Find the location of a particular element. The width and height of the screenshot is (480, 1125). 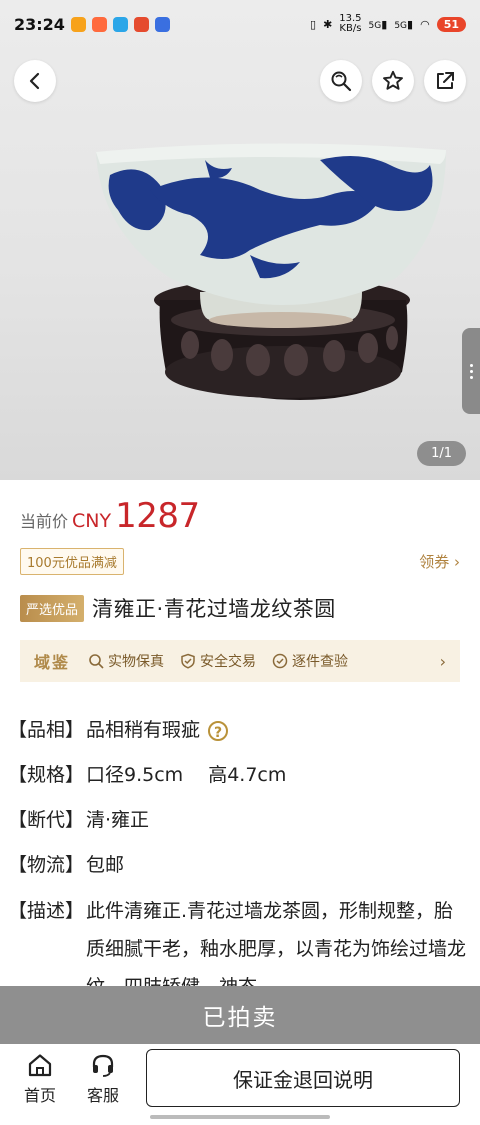

get-coupon-link: 领券 › is located at coordinates (439, 561).